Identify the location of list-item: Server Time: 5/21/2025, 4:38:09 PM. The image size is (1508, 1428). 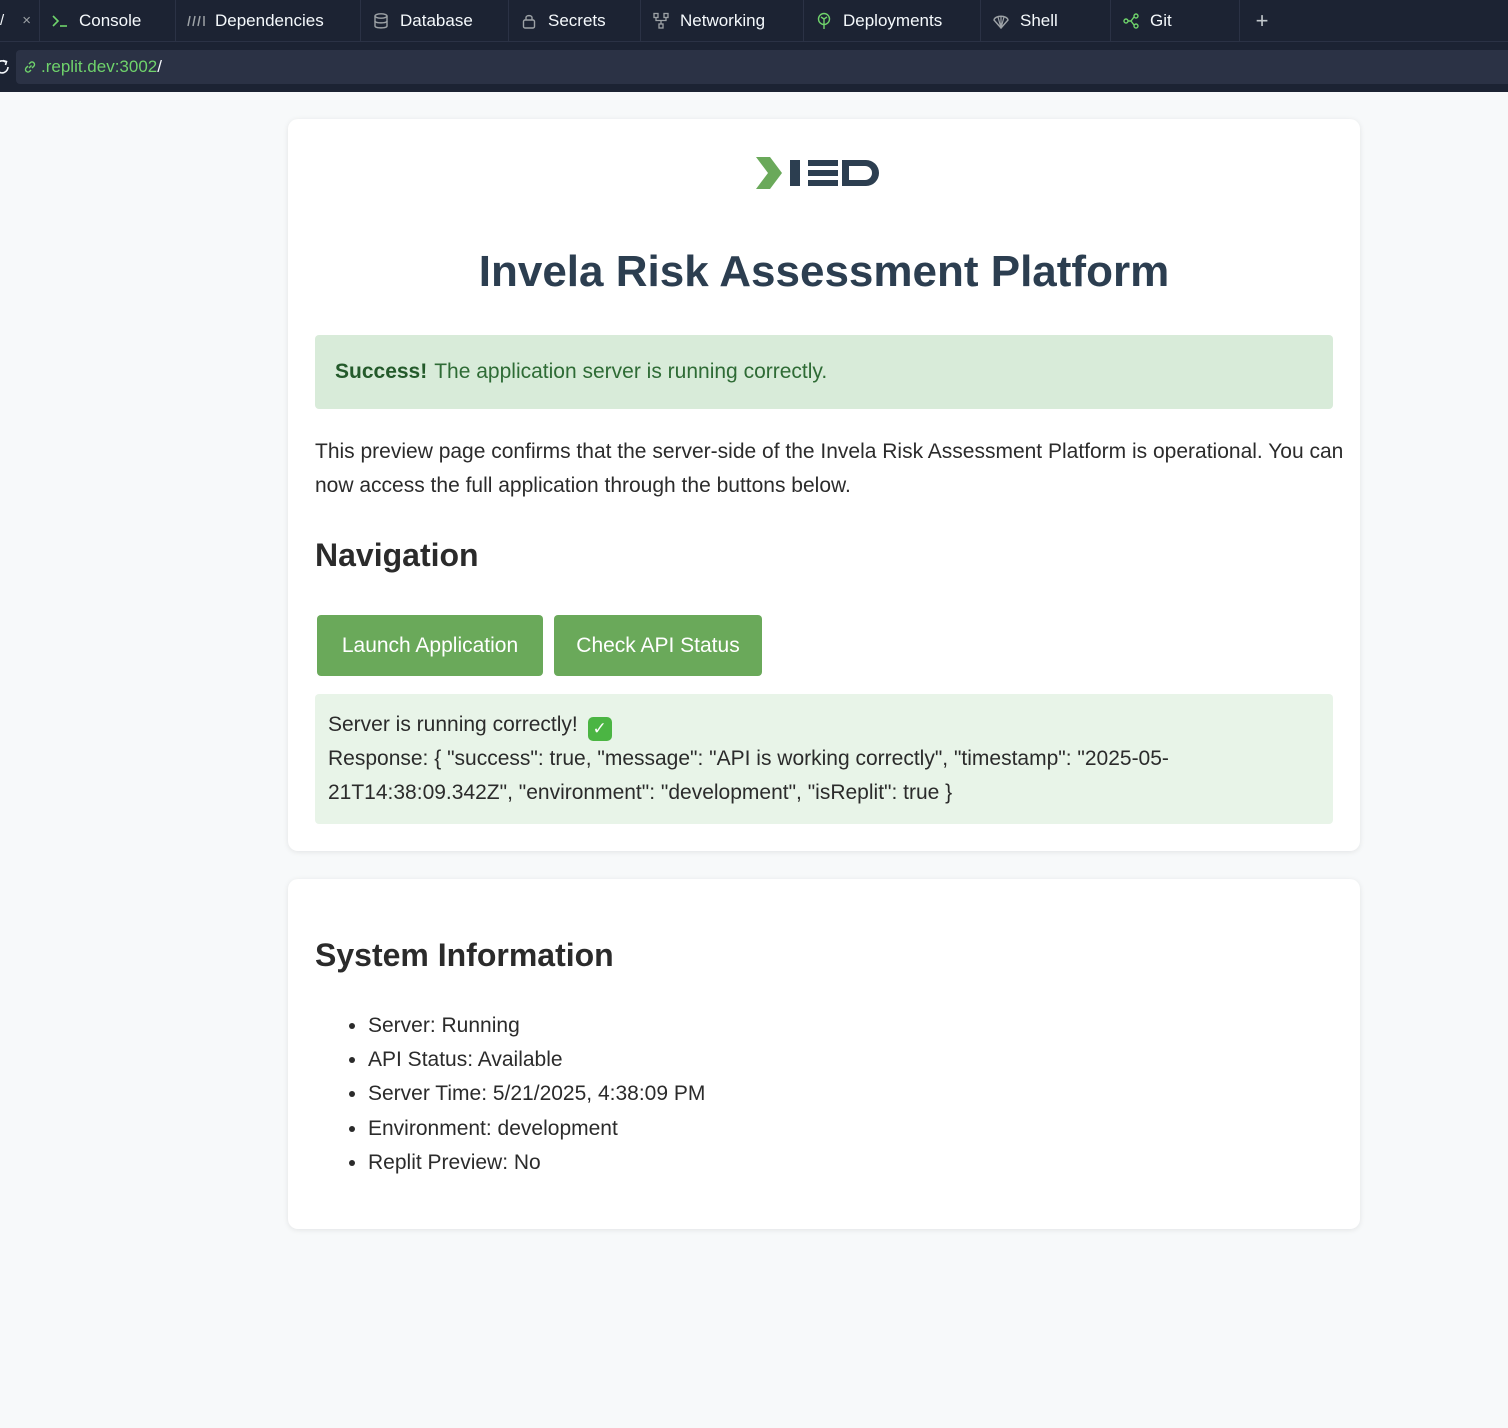
(536, 1094).